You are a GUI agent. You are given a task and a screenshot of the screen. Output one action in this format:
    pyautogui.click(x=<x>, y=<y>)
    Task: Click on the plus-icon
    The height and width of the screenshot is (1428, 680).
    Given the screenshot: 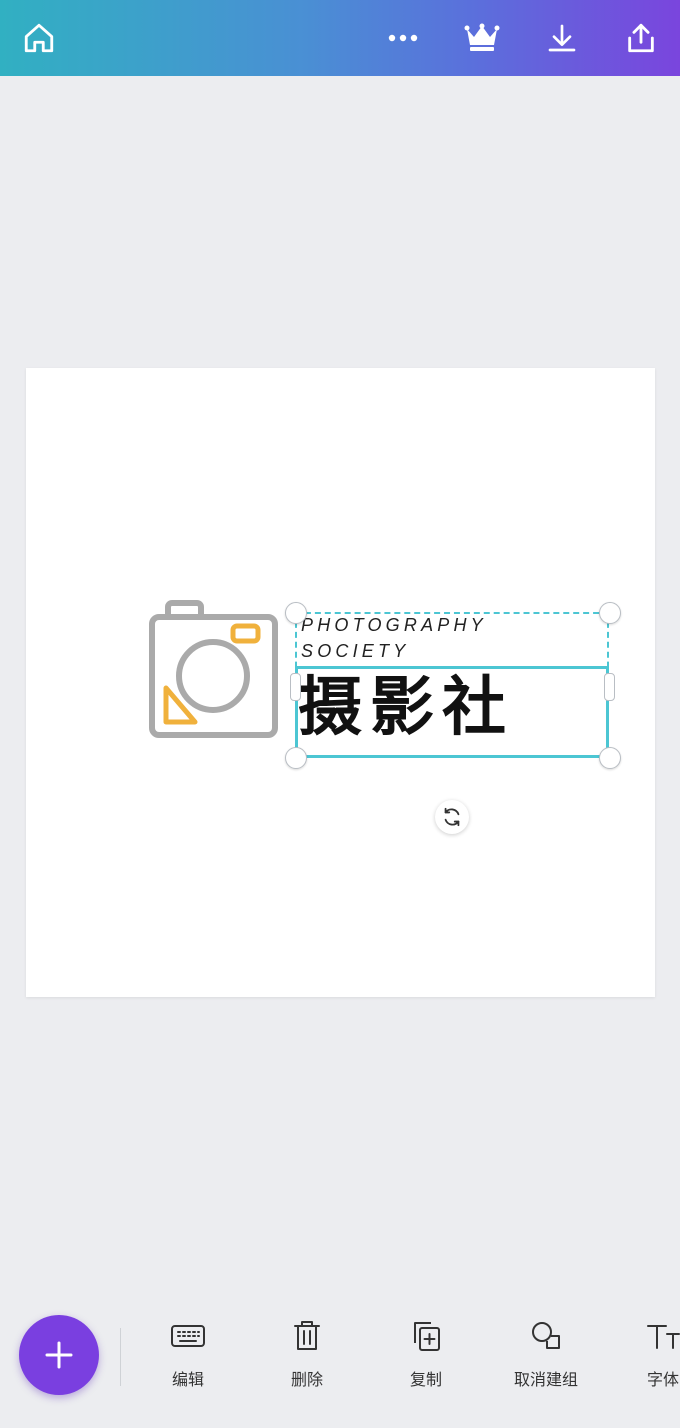 What is the action you would take?
    pyautogui.click(x=59, y=1355)
    